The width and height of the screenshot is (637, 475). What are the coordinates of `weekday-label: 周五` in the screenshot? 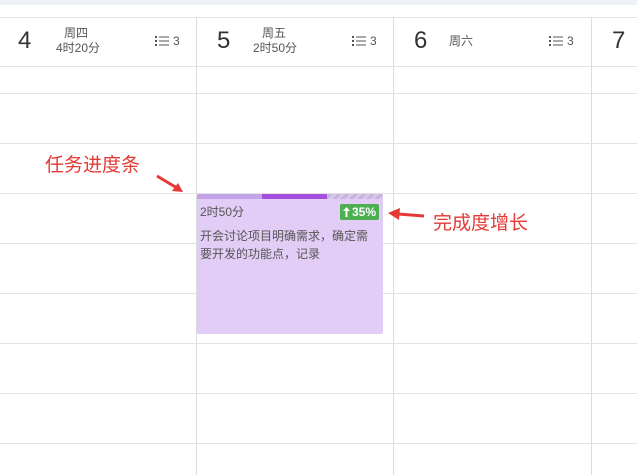 It's located at (274, 33).